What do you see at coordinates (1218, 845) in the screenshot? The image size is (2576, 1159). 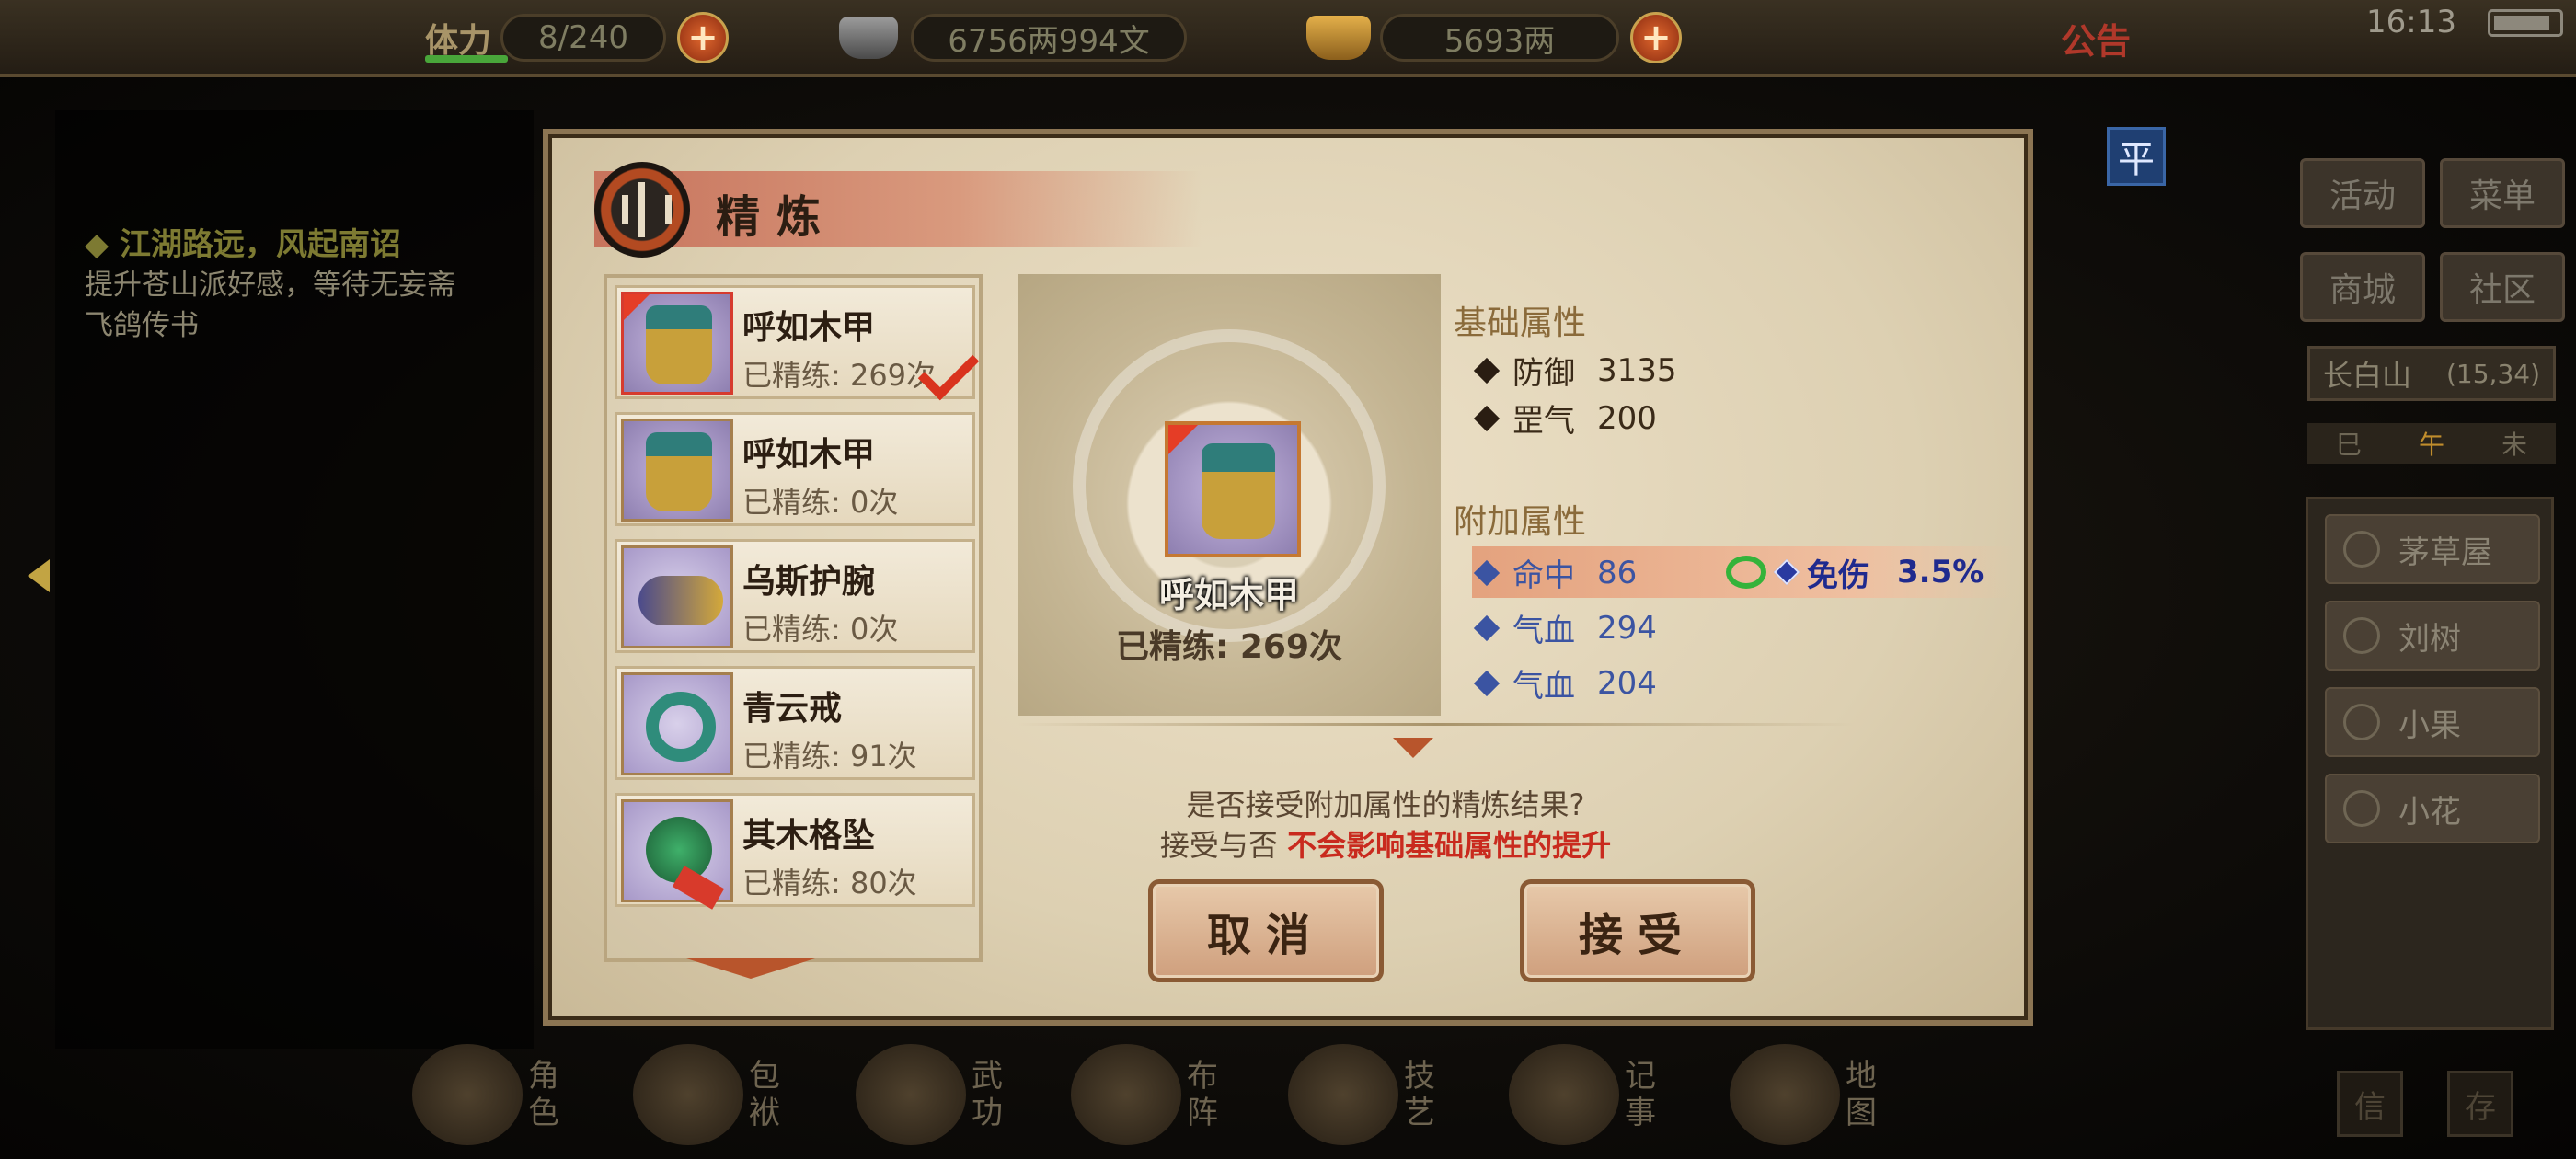 I see `note-prefix: 接受与否` at bounding box center [1218, 845].